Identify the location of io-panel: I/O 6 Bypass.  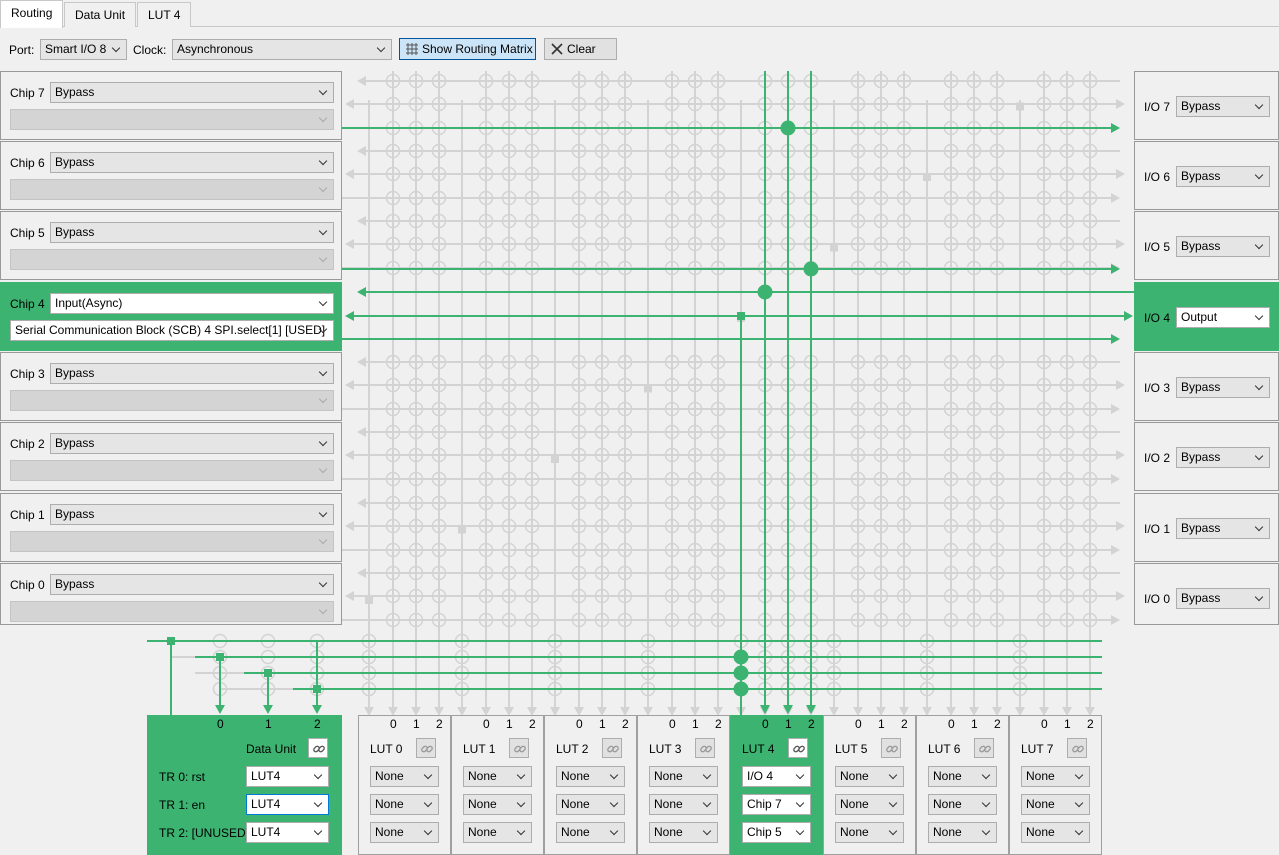
(1206, 175).